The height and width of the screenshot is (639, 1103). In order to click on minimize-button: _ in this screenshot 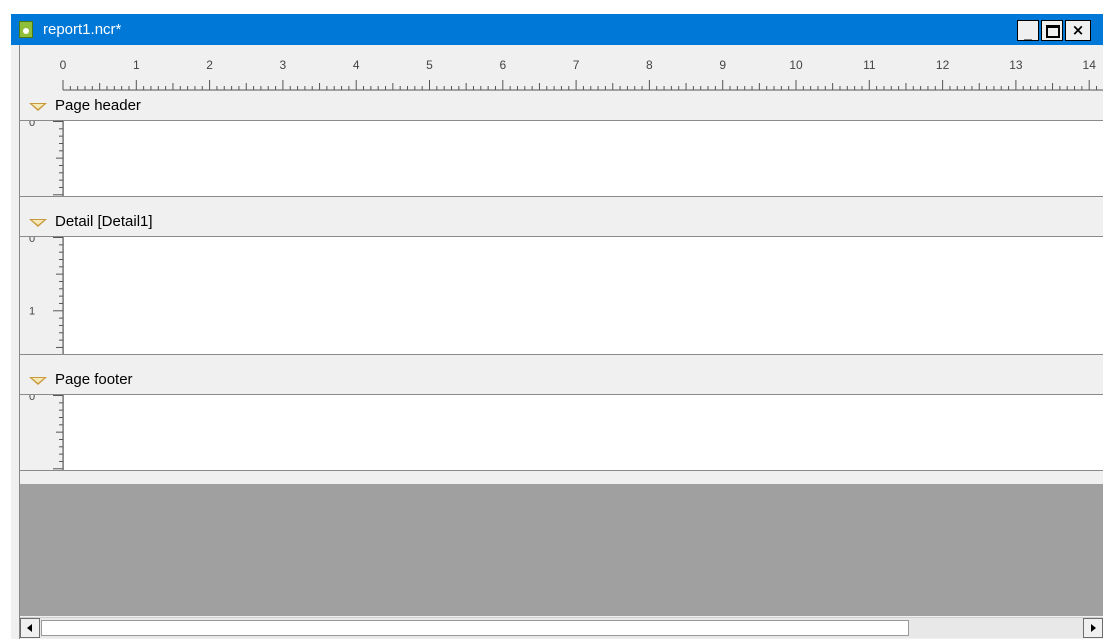, I will do `click(1028, 30)`.